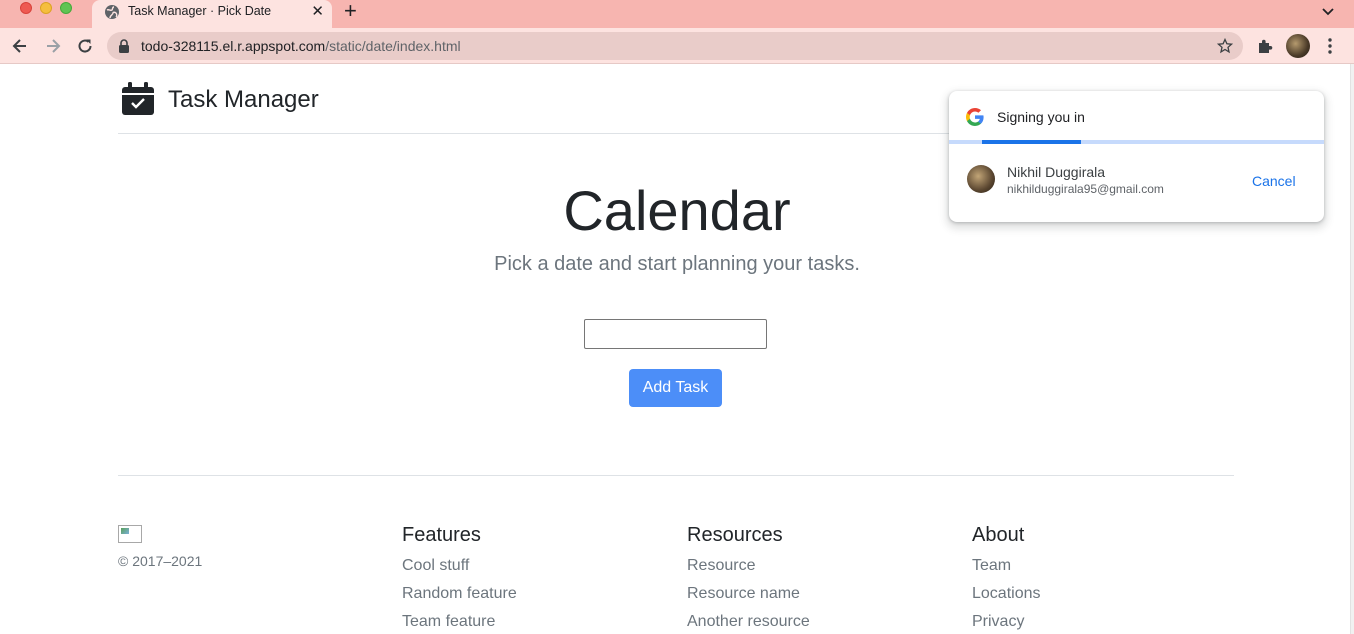 The height and width of the screenshot is (634, 1354). What do you see at coordinates (748, 599) in the screenshot?
I see `footer-link: Resource name` at bounding box center [748, 599].